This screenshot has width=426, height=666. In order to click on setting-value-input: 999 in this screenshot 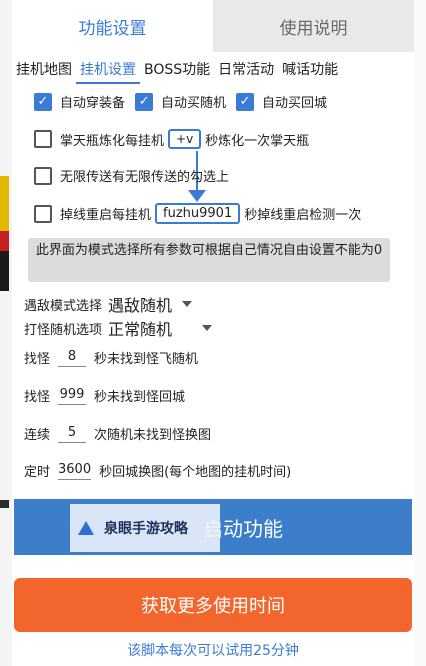, I will do `click(72, 396)`.